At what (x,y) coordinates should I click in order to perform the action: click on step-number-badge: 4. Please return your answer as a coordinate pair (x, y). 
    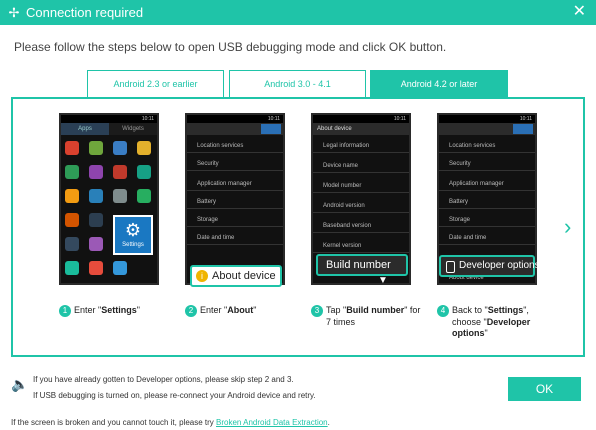
    Looking at the image, I should click on (443, 311).